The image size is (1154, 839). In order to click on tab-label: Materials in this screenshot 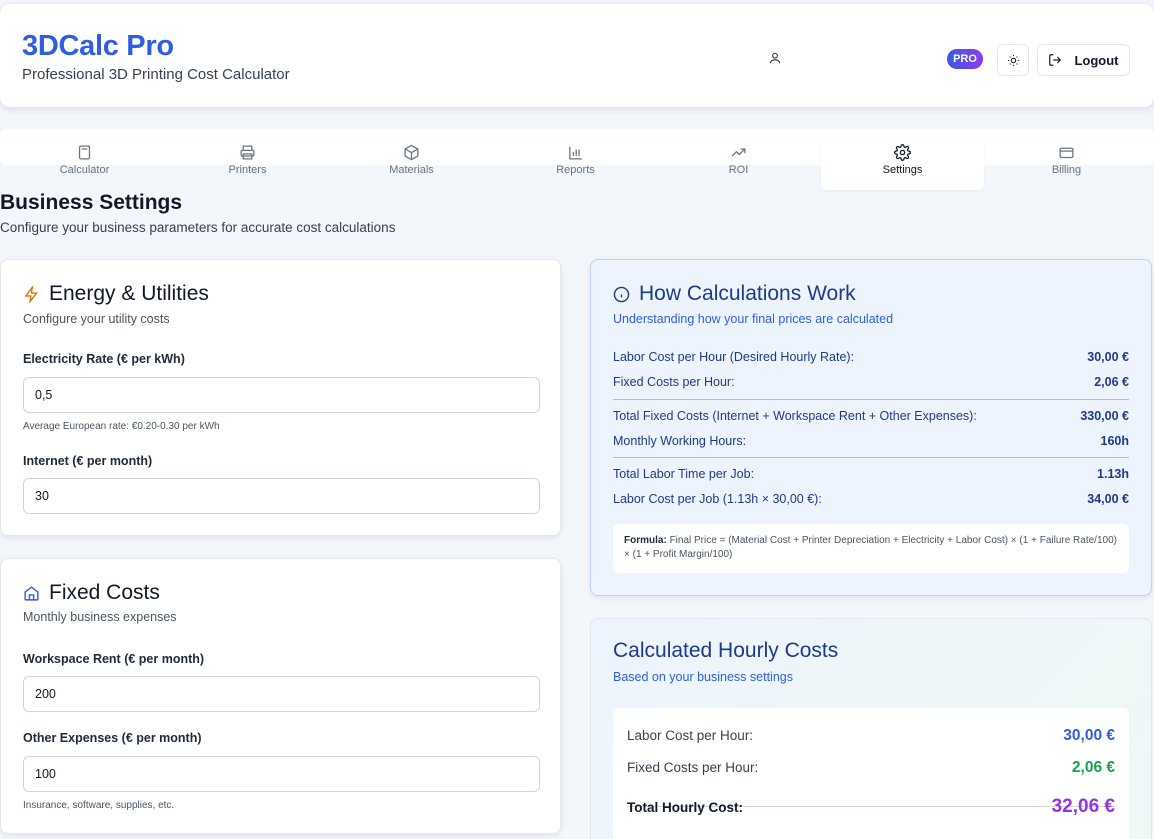, I will do `click(411, 170)`.